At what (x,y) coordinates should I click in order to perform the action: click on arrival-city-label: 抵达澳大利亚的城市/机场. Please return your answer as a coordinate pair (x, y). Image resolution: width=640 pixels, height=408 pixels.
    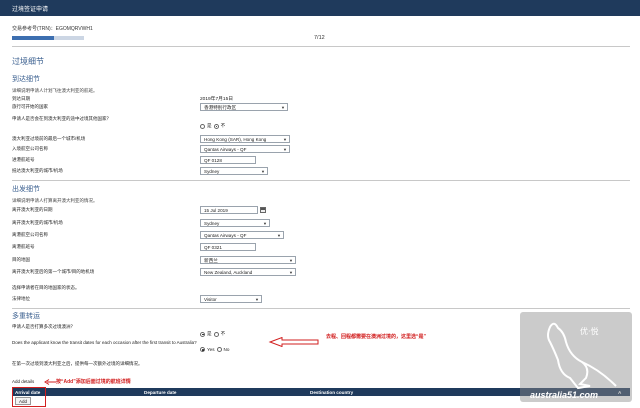
    Looking at the image, I should click on (37, 170).